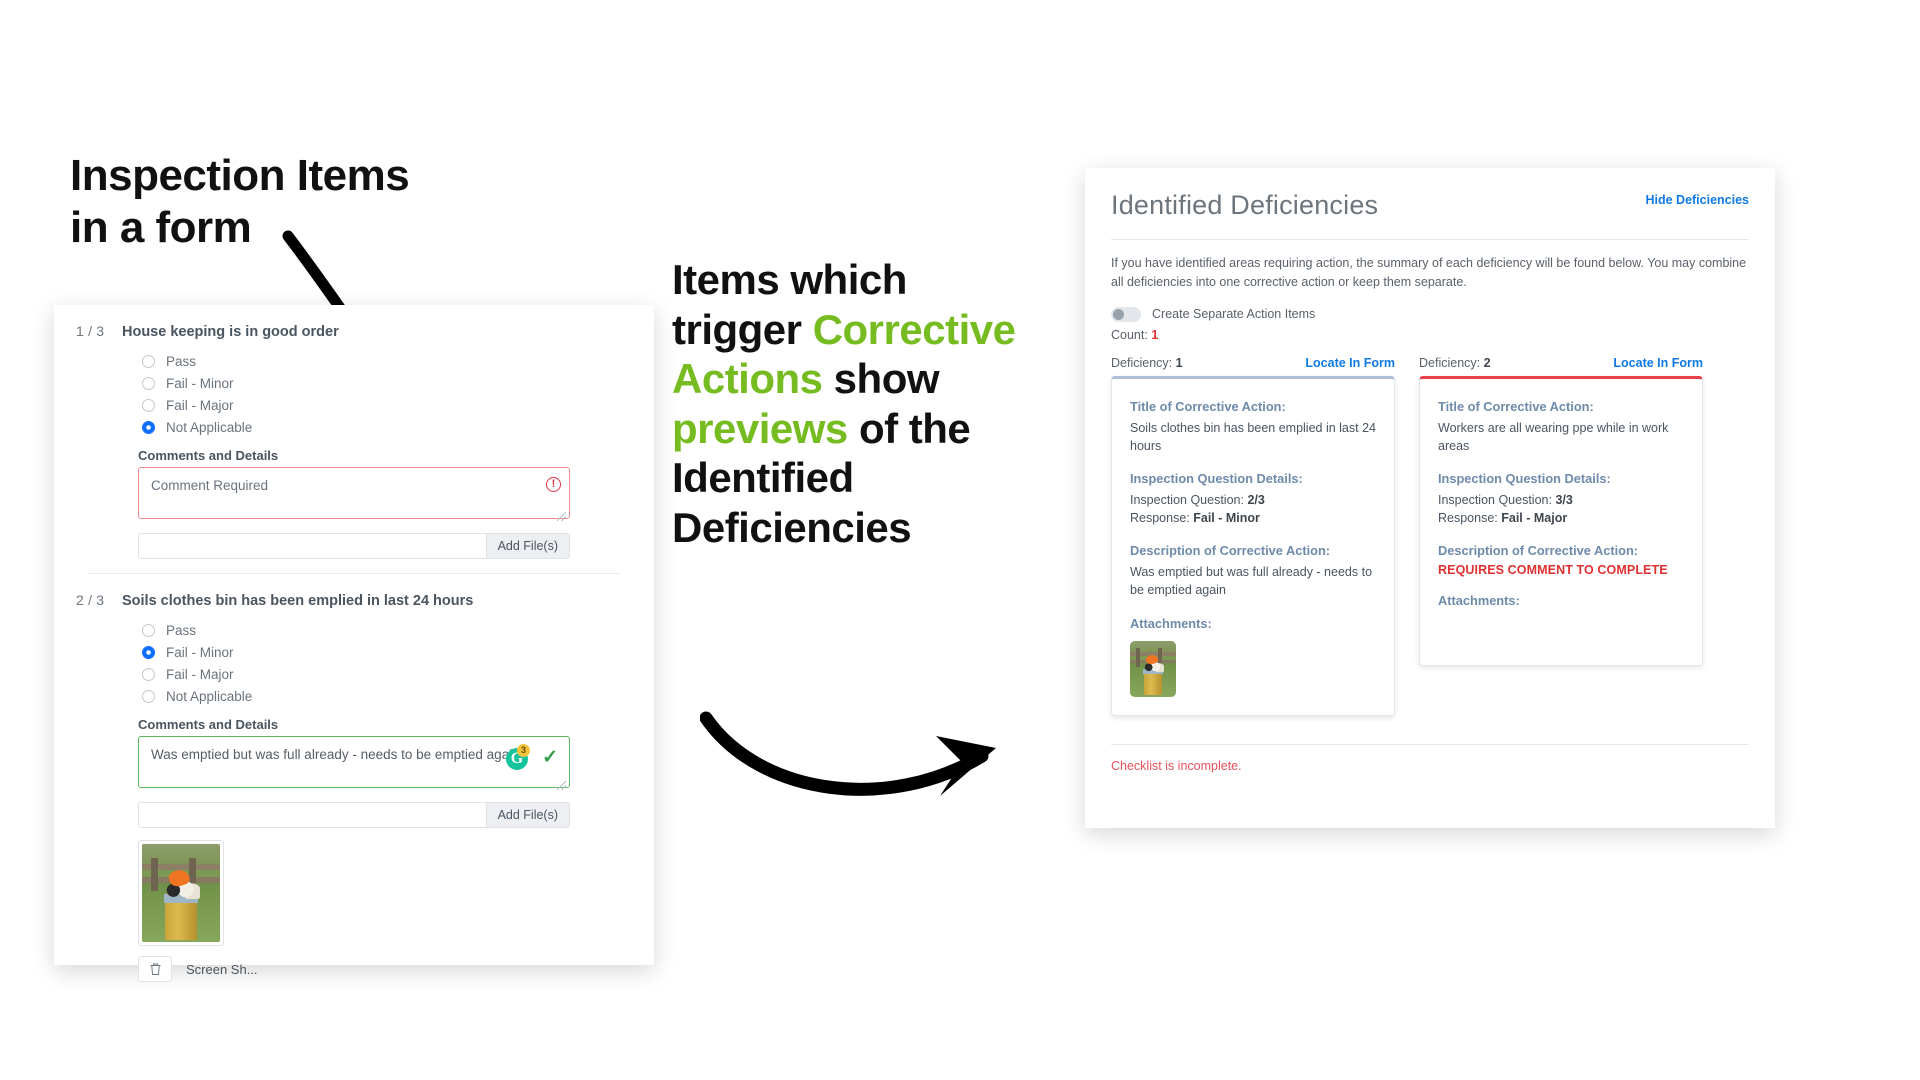  Describe the element at coordinates (1226, 518) in the screenshot. I see `card-1-response-value: Fail - Minor` at that location.